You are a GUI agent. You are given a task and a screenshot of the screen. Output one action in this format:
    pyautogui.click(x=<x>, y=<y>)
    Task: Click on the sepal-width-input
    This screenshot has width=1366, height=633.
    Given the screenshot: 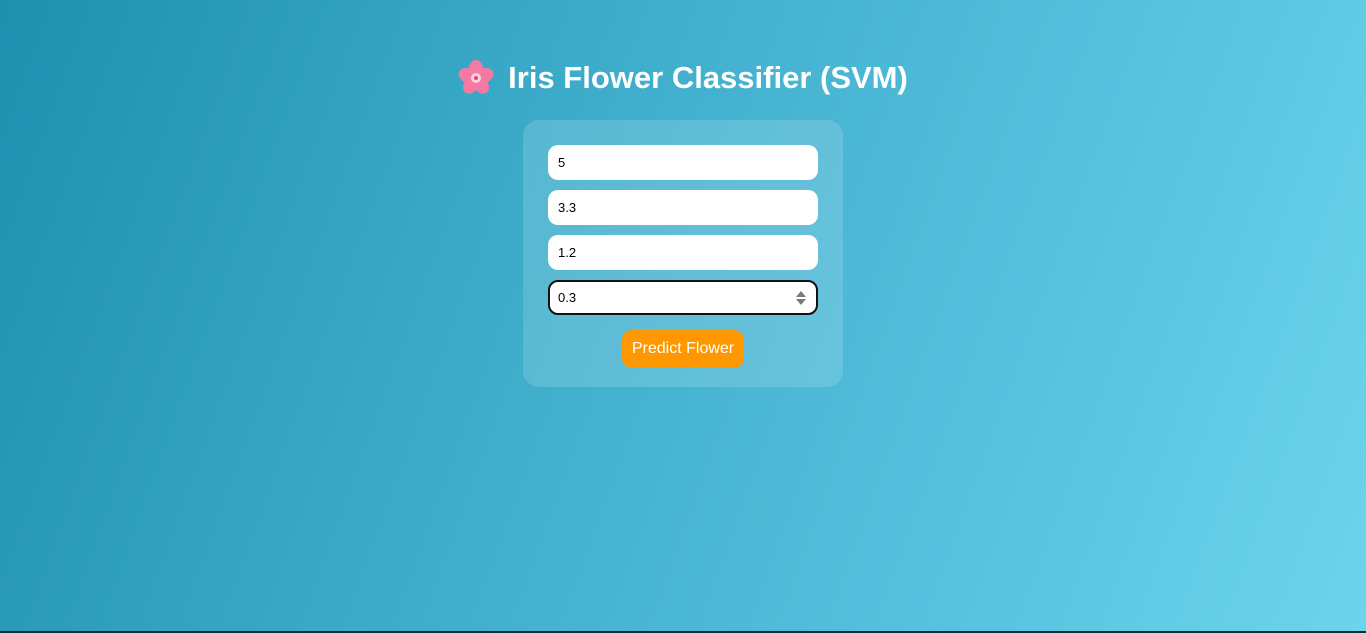 What is the action you would take?
    pyautogui.click(x=683, y=207)
    